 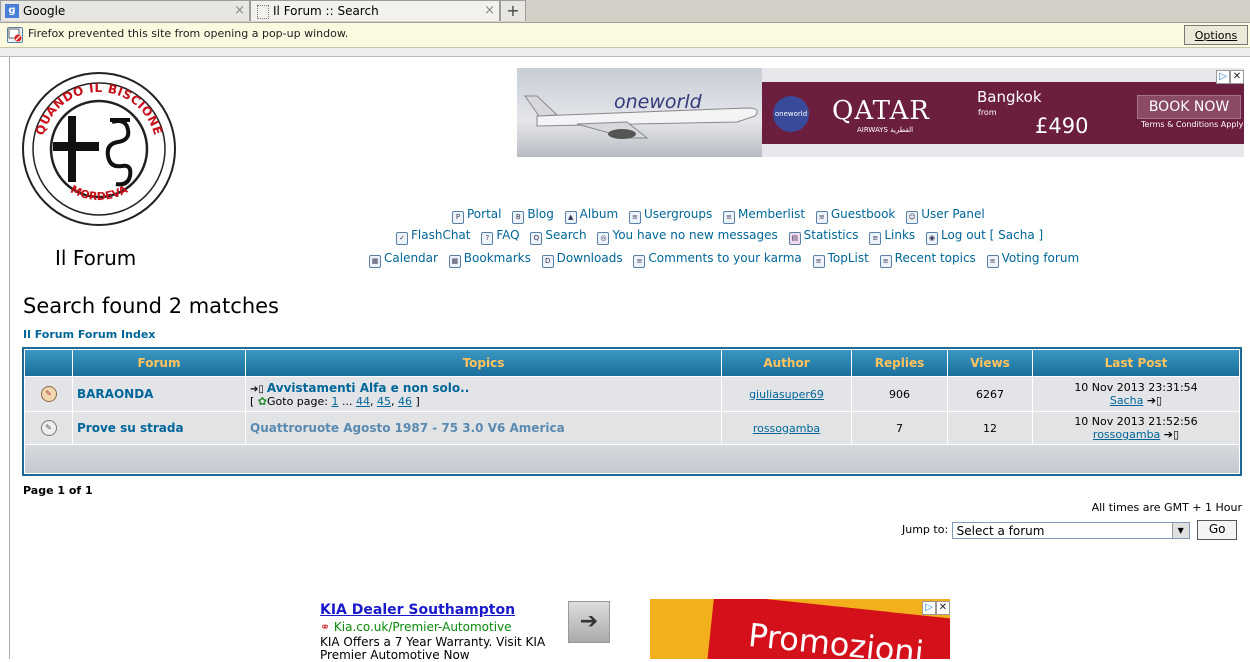 What do you see at coordinates (489, 259) in the screenshot?
I see `nav-bookmarks: ▦ Bookmarks` at bounding box center [489, 259].